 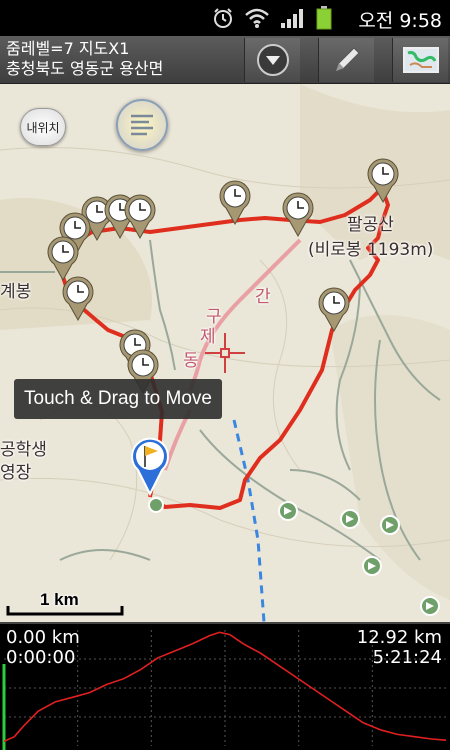 I want to click on map-info: 줌레벨=7 지도X1 충청북도 영동군 용산면, so click(x=84, y=59).